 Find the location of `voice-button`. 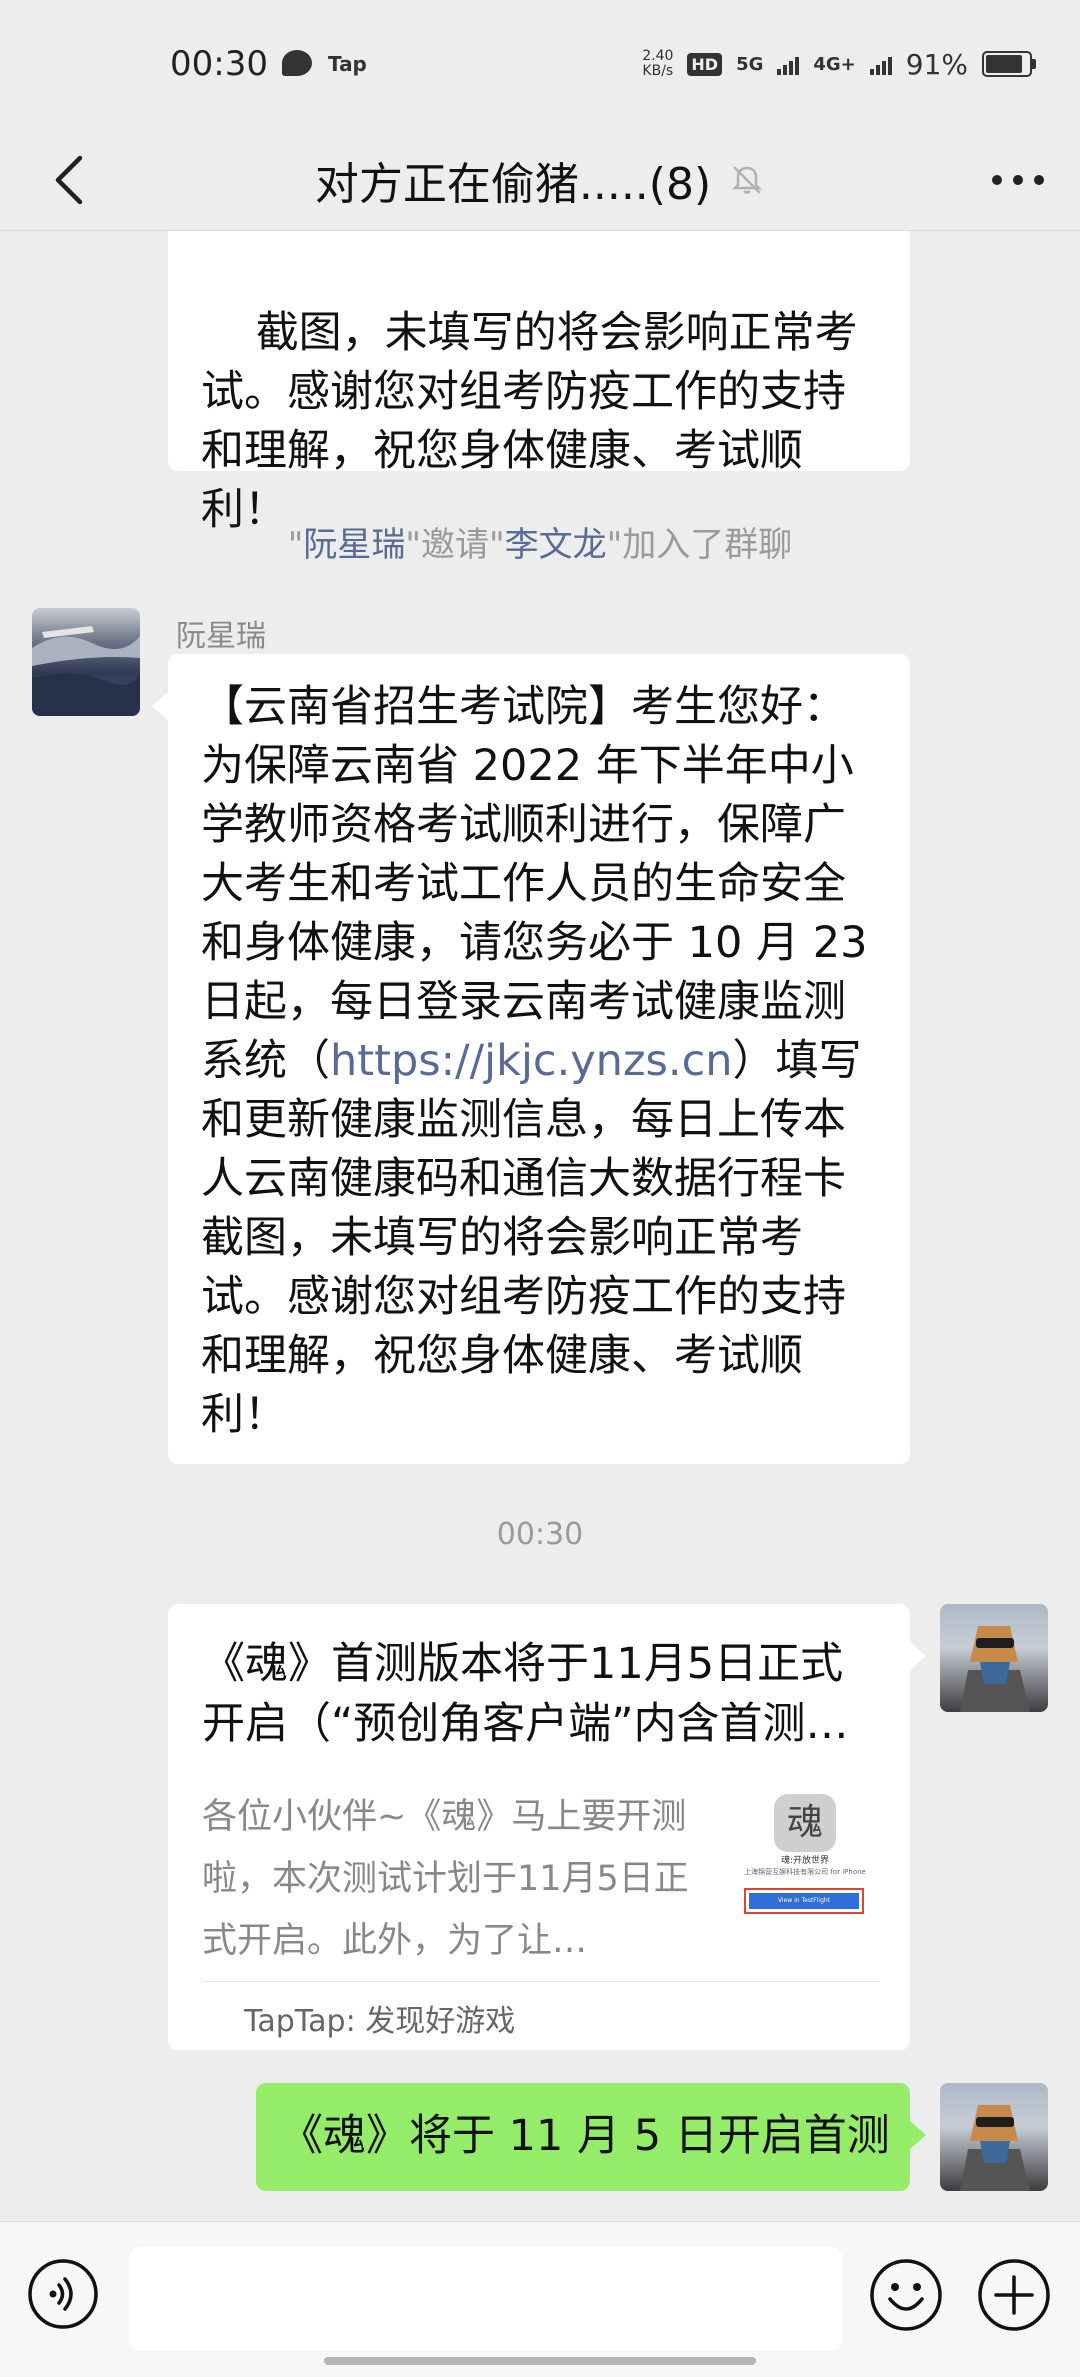

voice-button is located at coordinates (63, 2294).